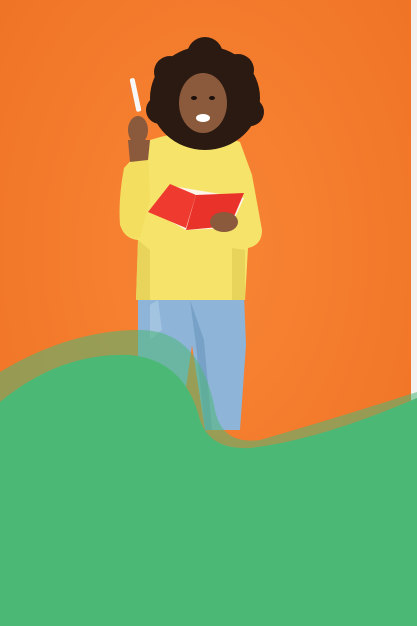 This screenshot has width=417, height=626. I want to click on left-hand, so click(224, 222).